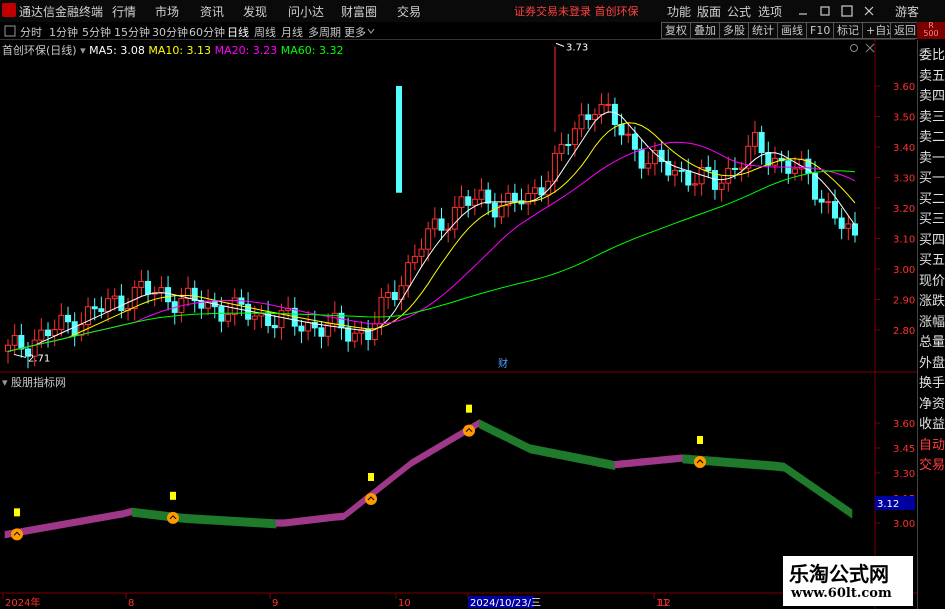 The image size is (945, 609). I want to click on period-15min: 15分钟, so click(132, 32).